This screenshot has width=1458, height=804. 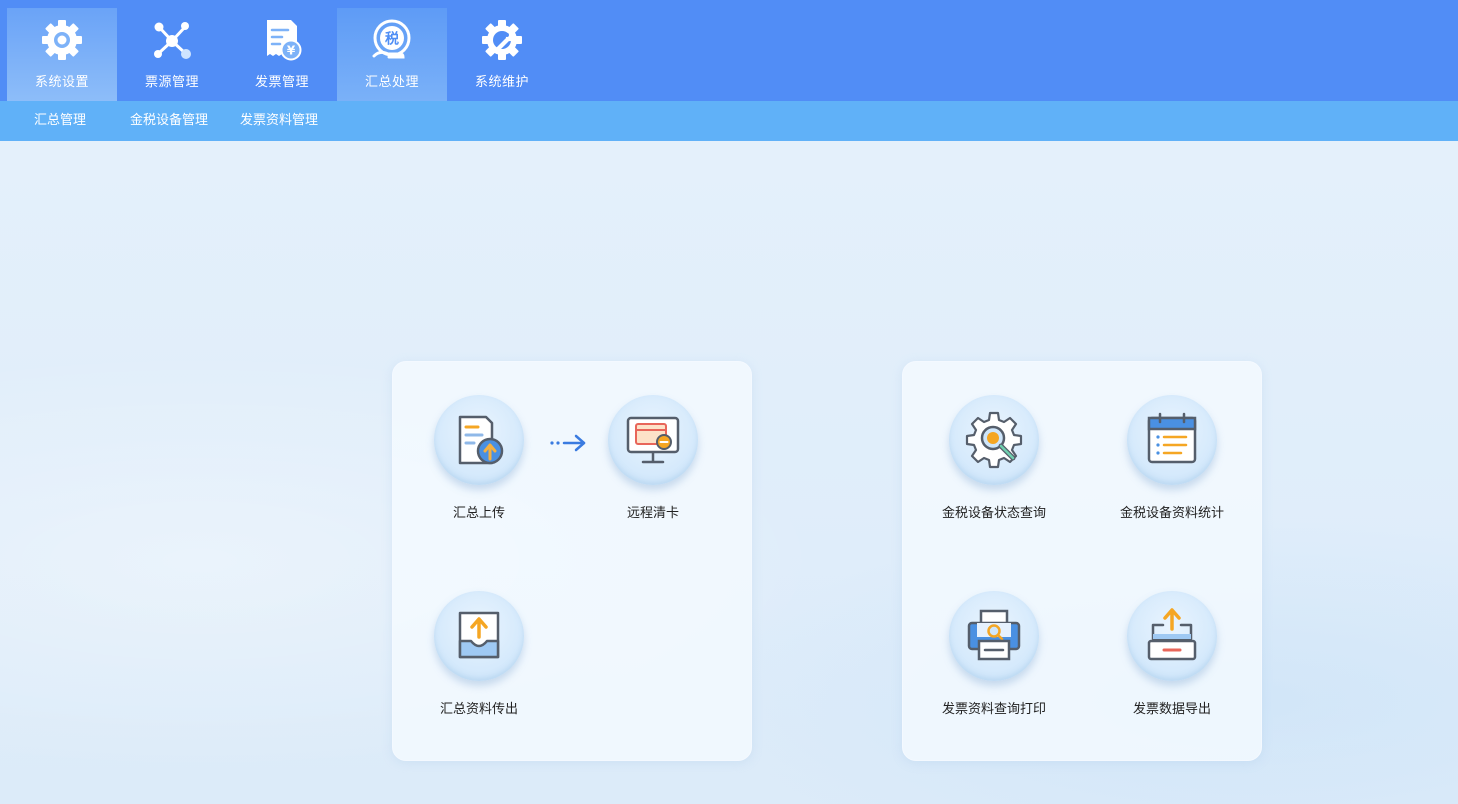 I want to click on func-label: 金税设备状态查询, so click(x=993, y=513).